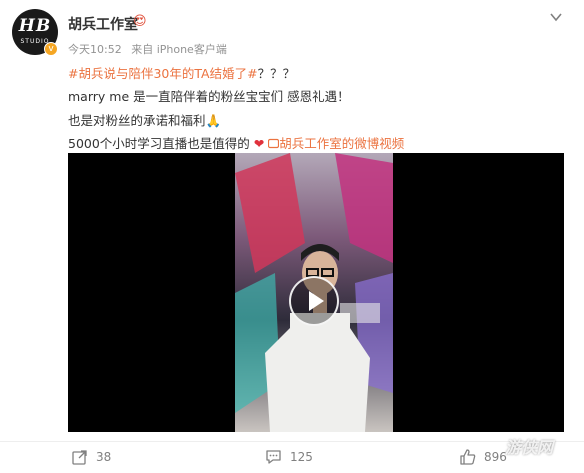 The width and height of the screenshot is (584, 473). I want to click on username: 胡兵工作室, so click(103, 24).